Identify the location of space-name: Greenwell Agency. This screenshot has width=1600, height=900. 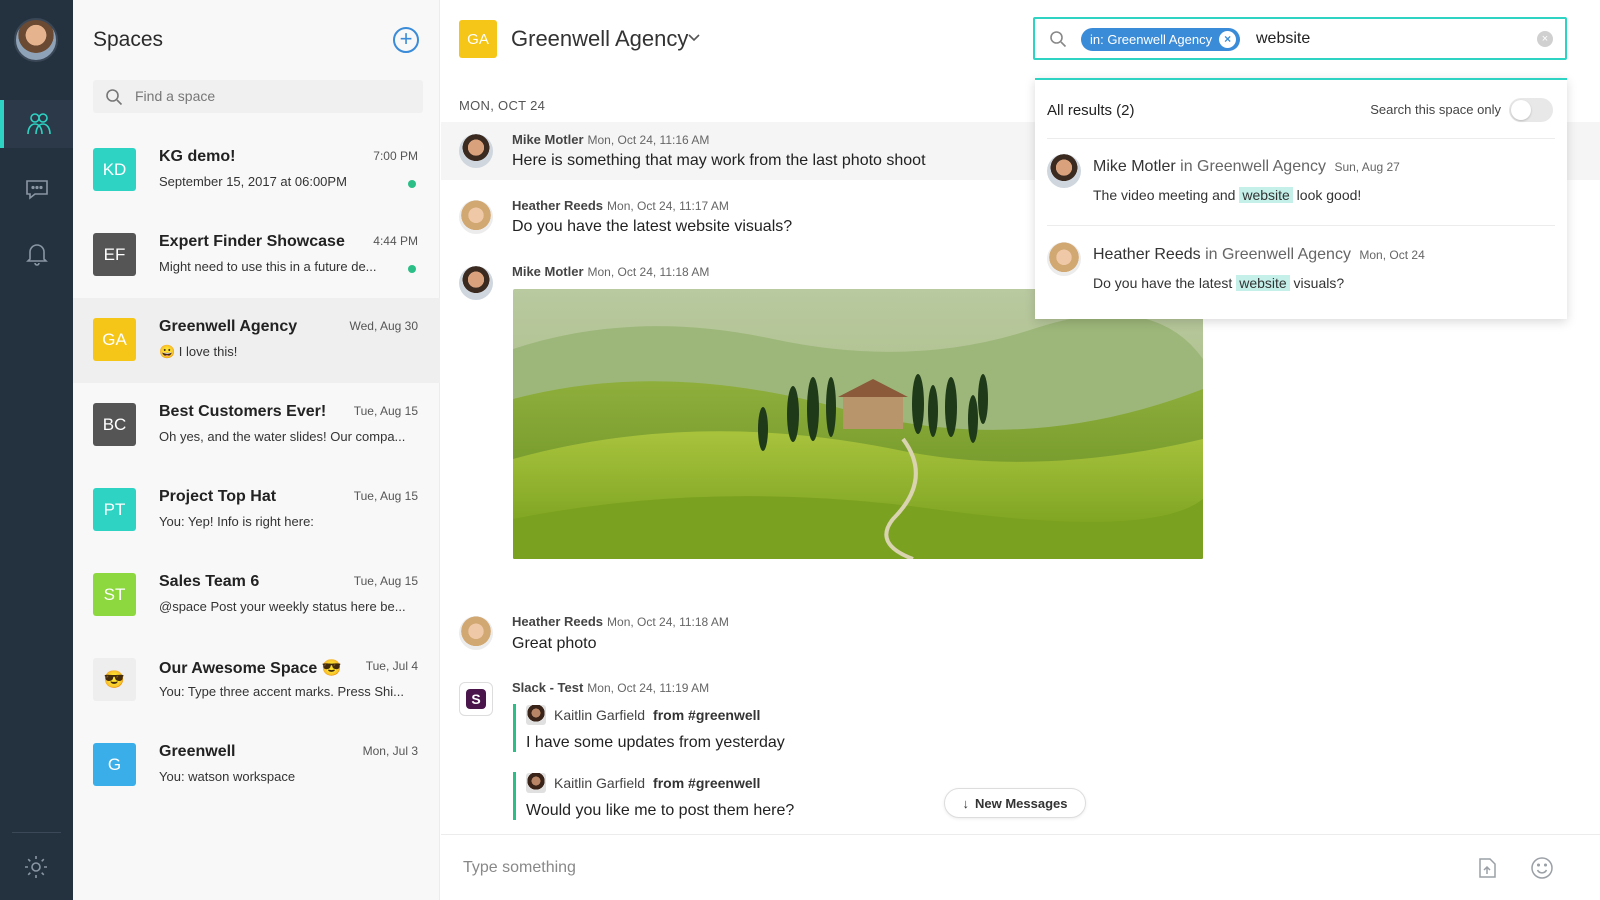
(228, 326).